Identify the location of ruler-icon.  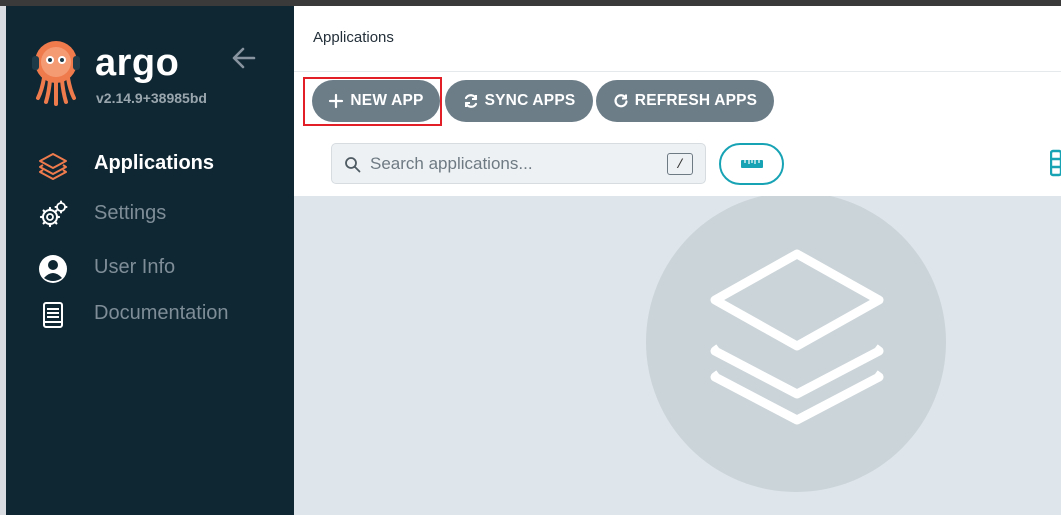
(751, 164).